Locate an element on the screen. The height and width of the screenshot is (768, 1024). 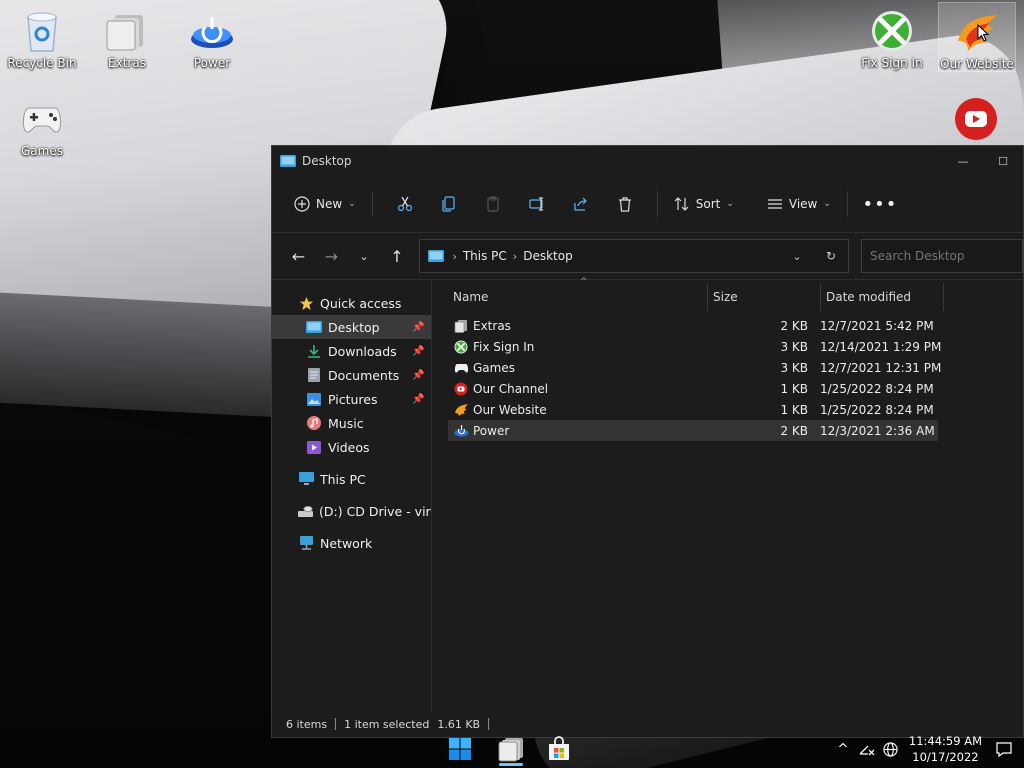
toolbar-divider is located at coordinates (750, 204).